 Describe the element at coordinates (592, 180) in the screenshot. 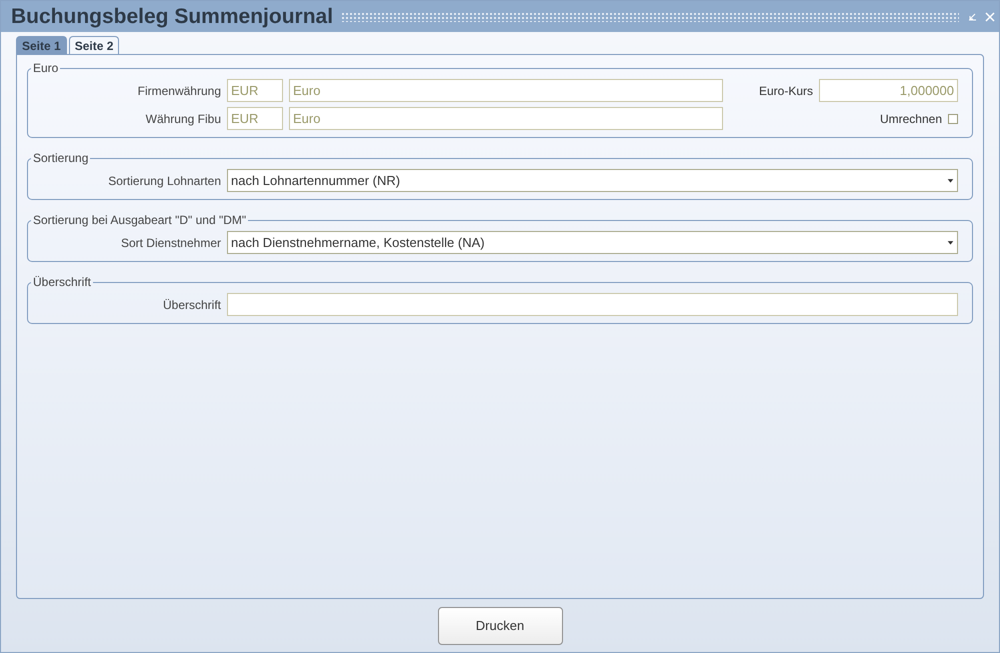

I see `dropdown: nach Lohnartennummer (NR)` at that location.